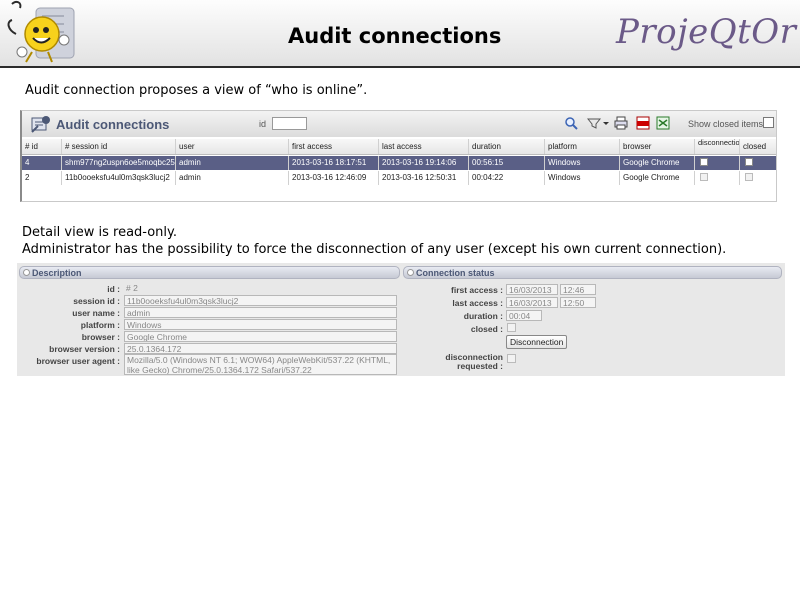 This screenshot has height=600, width=800. I want to click on cell-session-id: shm977ng2uspn6oe5moqbc25c2, so click(119, 163).